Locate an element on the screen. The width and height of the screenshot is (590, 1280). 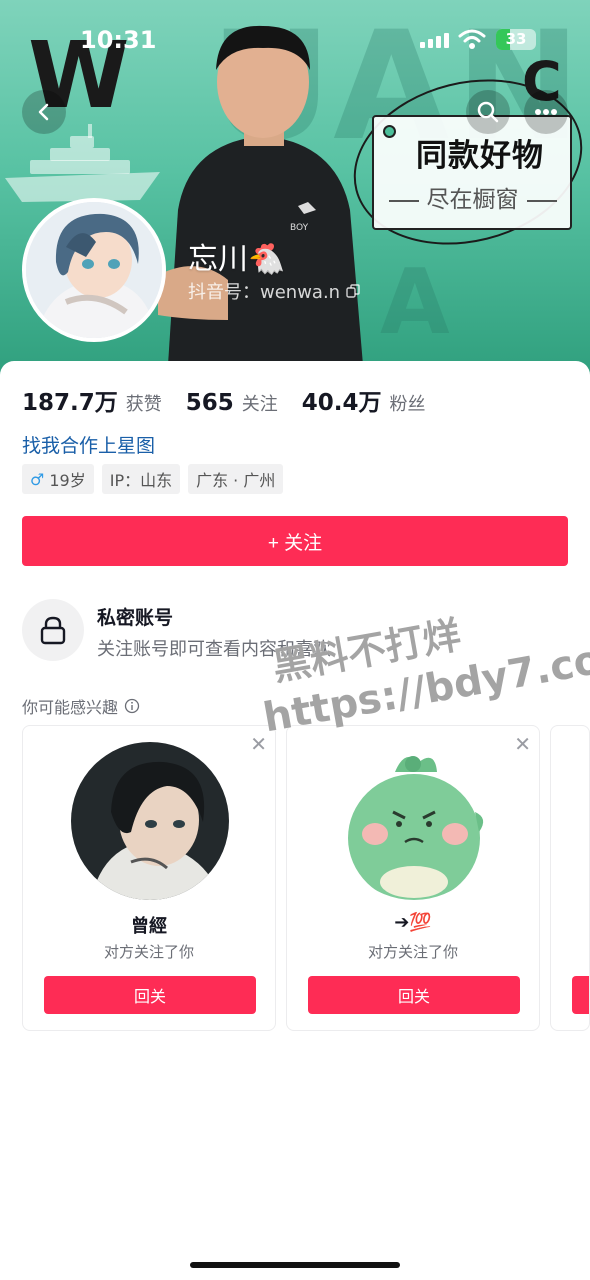
follow-back-button-partial is located at coordinates (580, 995).